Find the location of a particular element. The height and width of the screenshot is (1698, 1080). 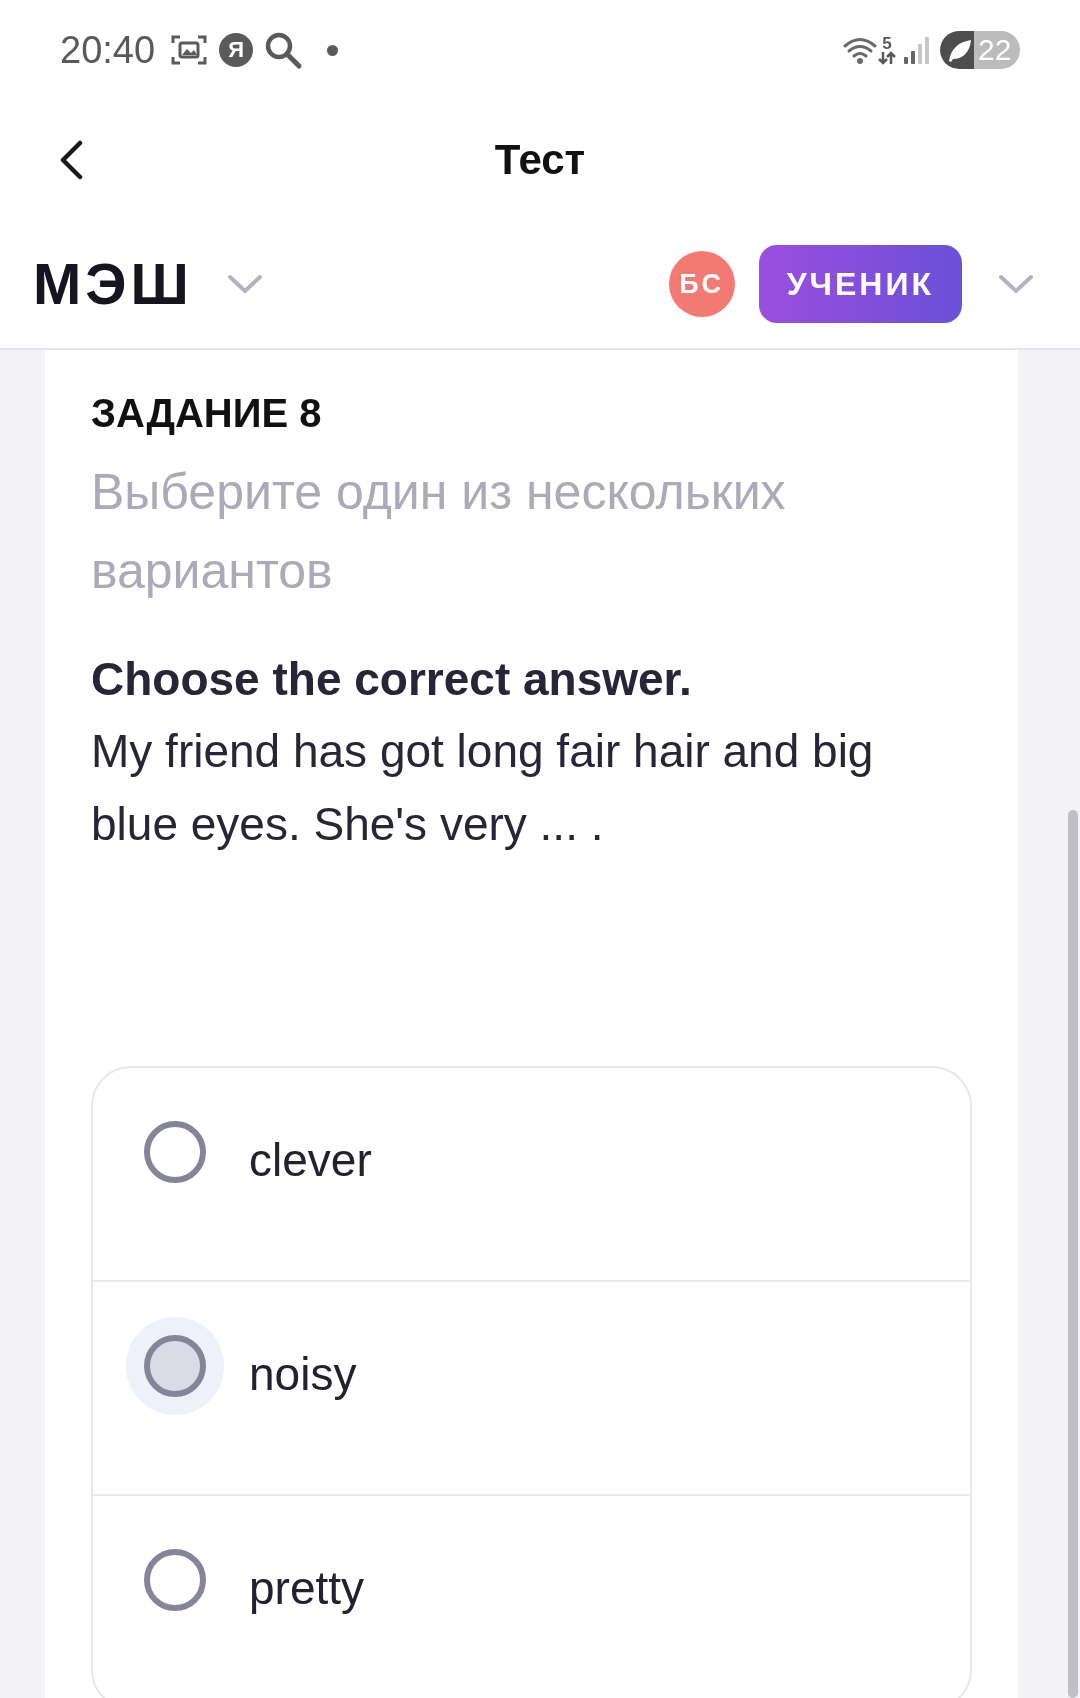

screenshot-icon is located at coordinates (189, 50).